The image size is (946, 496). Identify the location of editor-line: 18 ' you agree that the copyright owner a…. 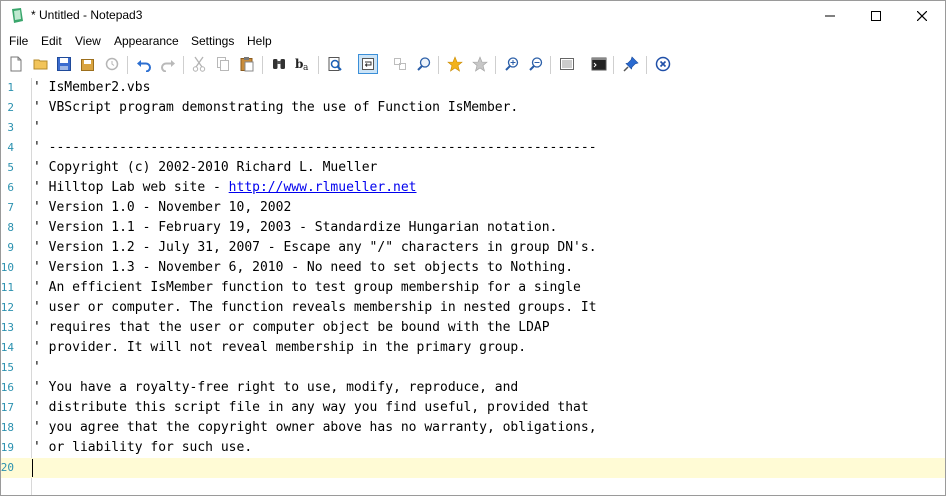
(473, 428).